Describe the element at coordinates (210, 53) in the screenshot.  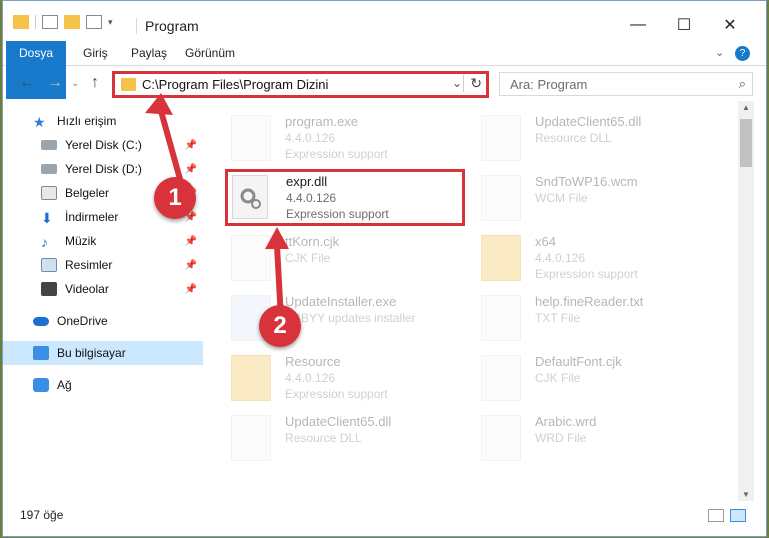
I see `tab-view: Görünüm` at that location.